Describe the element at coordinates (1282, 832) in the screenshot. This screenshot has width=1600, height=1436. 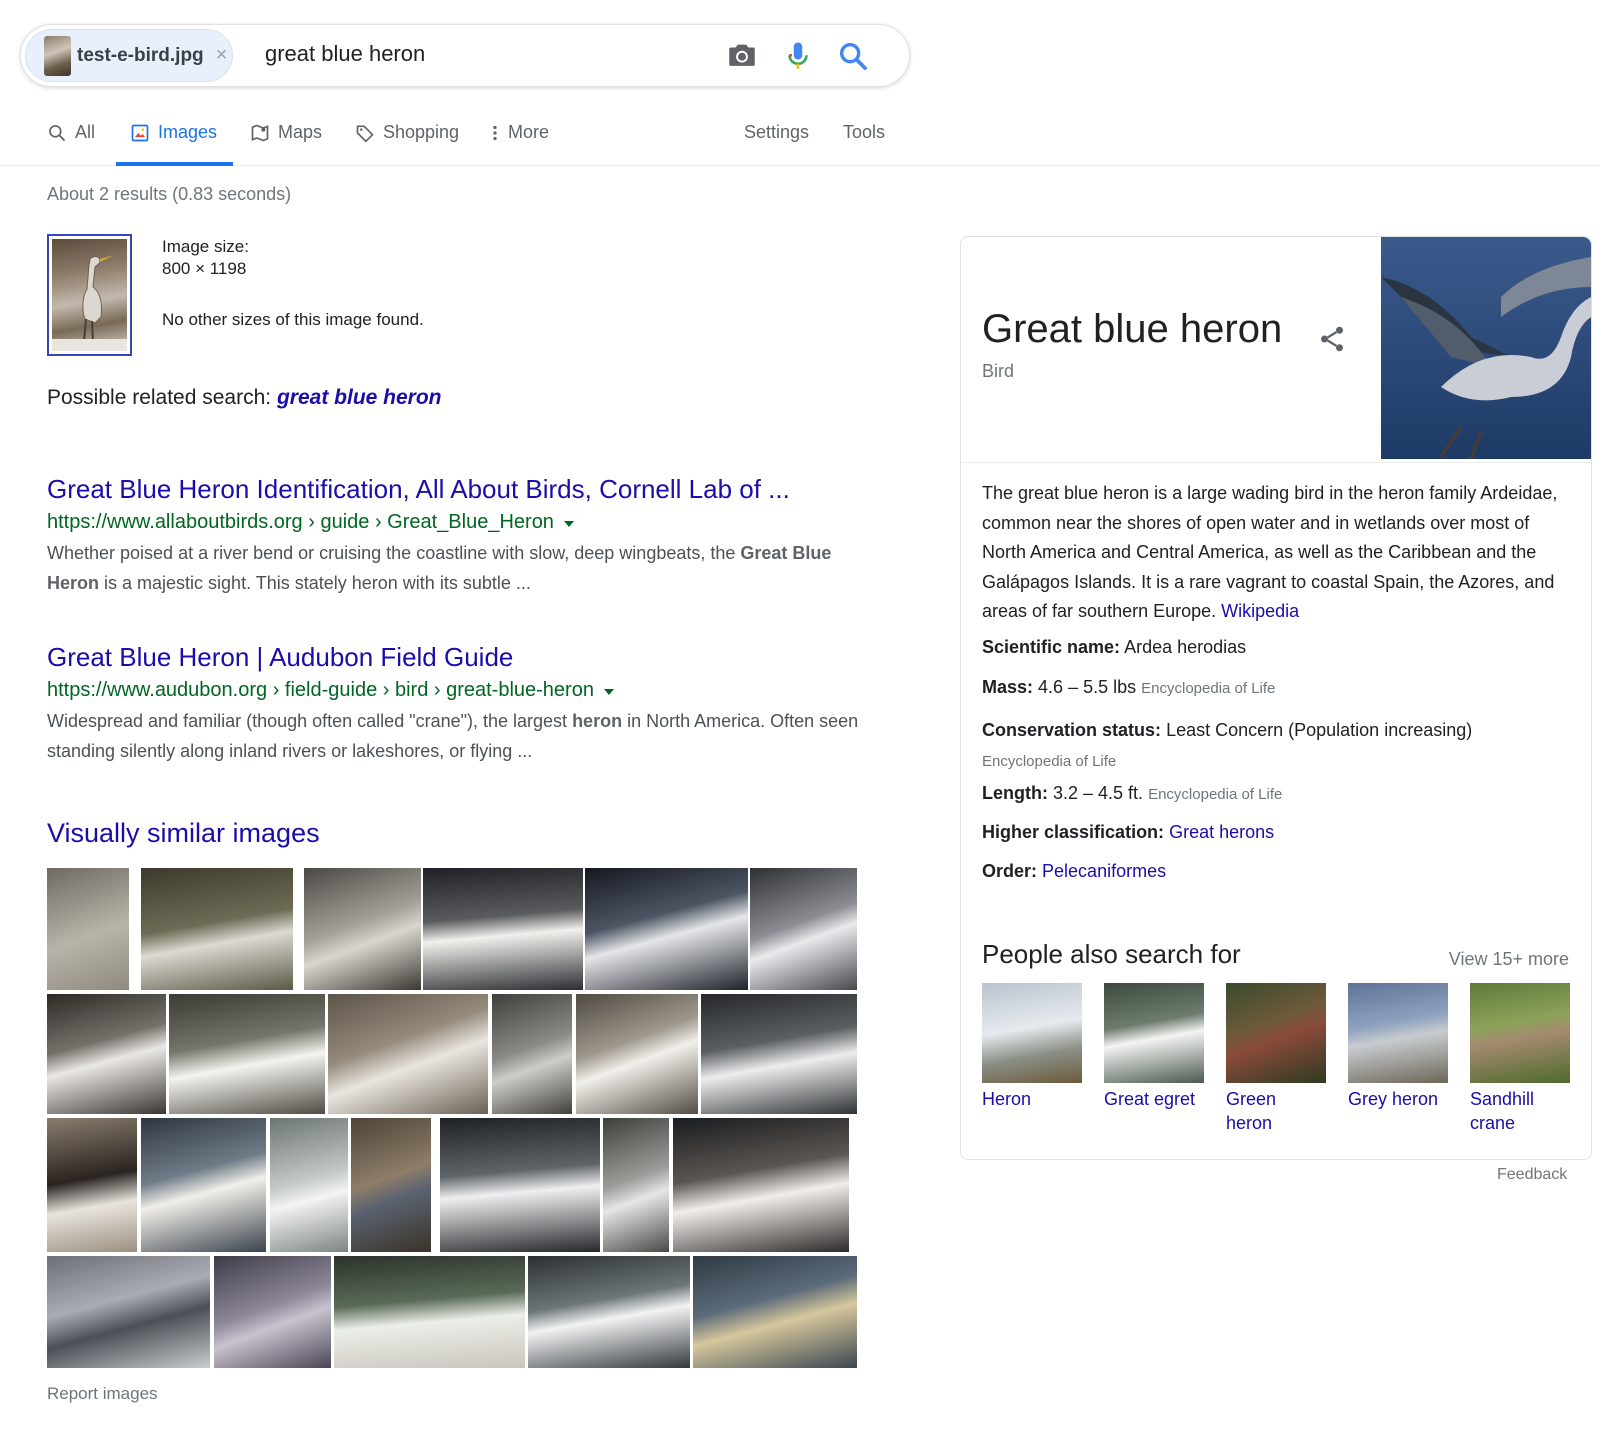
I see `fact-higher-classification: Higher classification: Great herons` at that location.